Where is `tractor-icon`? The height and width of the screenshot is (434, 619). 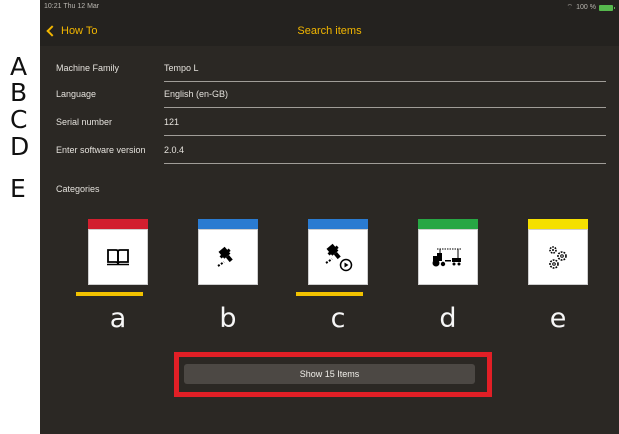 tractor-icon is located at coordinates (446, 257).